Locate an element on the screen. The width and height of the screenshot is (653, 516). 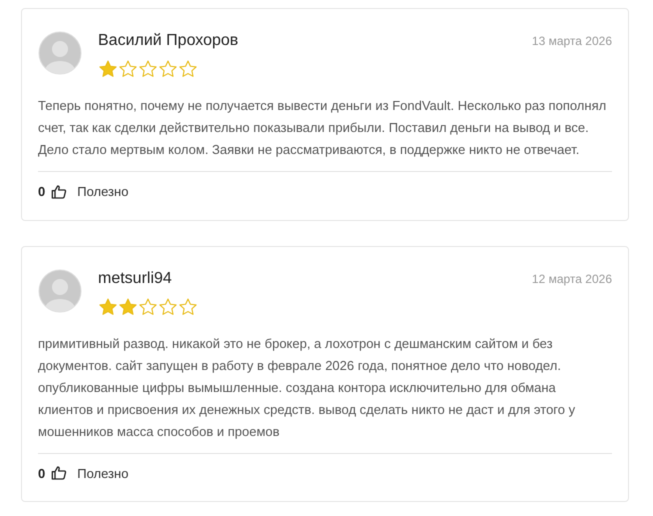
author-name: Василий Прохоров is located at coordinates (168, 41).